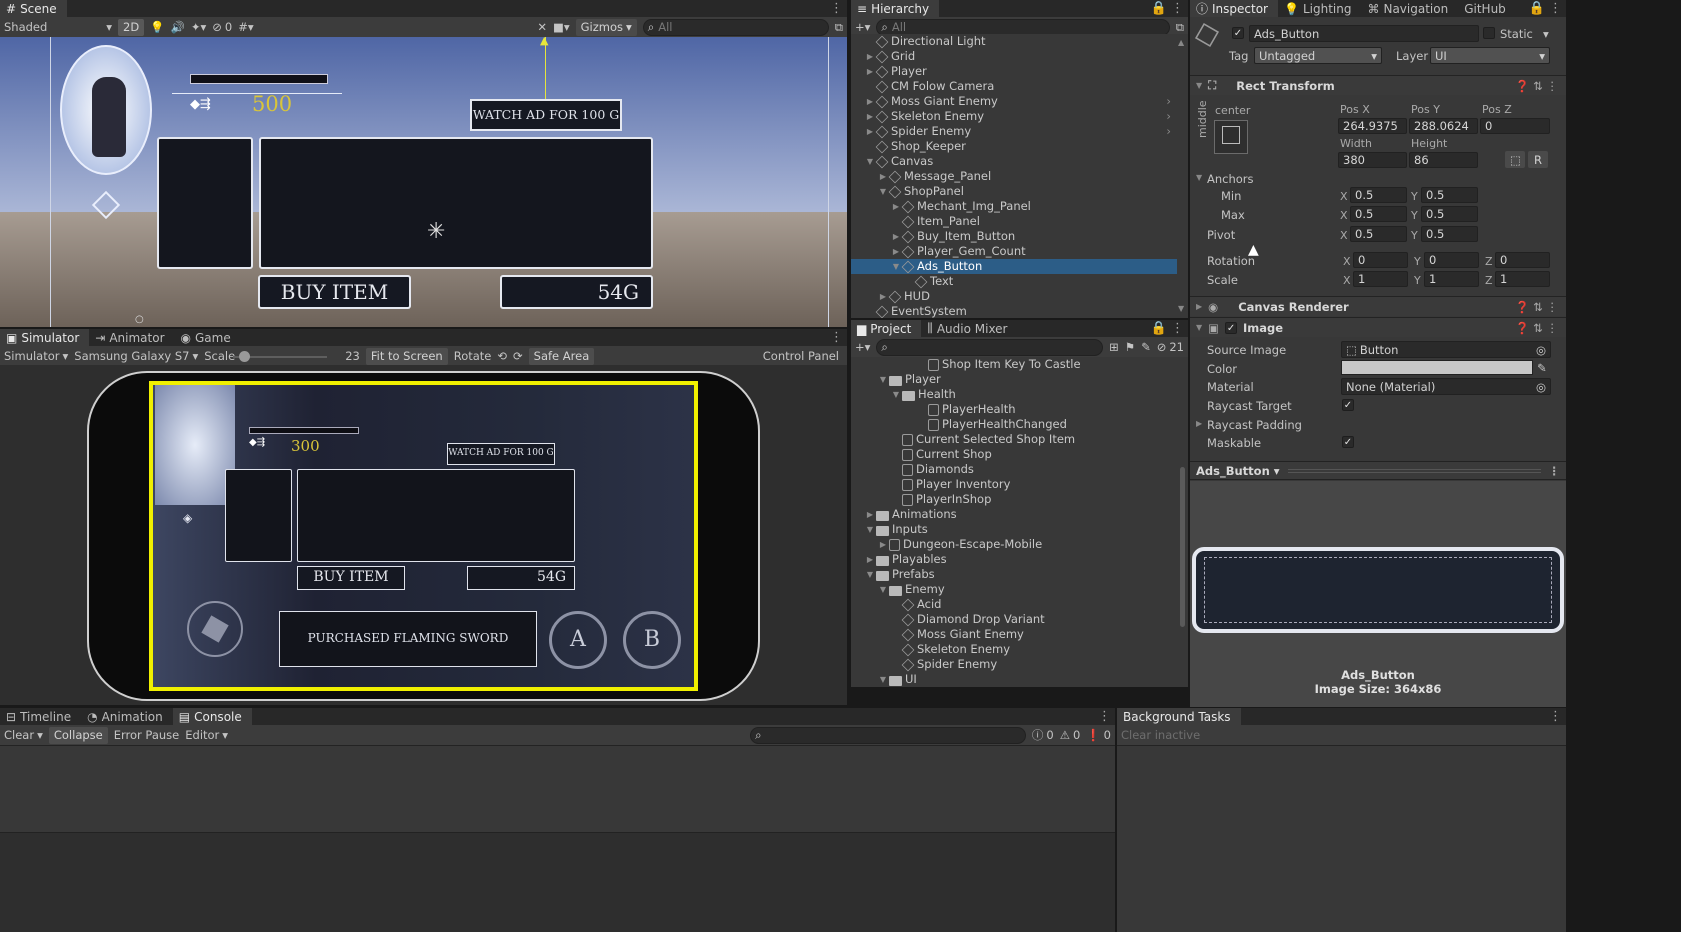 The height and width of the screenshot is (932, 1681). What do you see at coordinates (1014, 251) in the screenshot?
I see `hierarchy-item: ▶ Player_Gem_Count` at bounding box center [1014, 251].